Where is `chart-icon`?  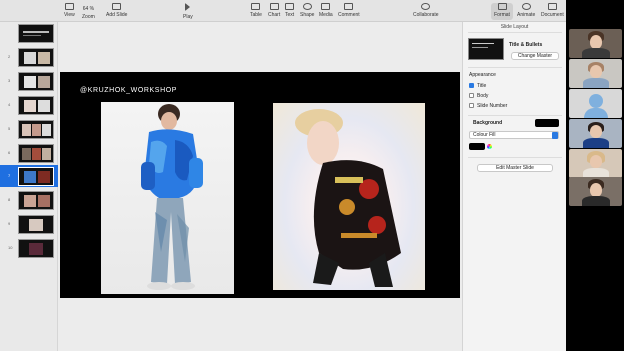 chart-icon is located at coordinates (274, 6).